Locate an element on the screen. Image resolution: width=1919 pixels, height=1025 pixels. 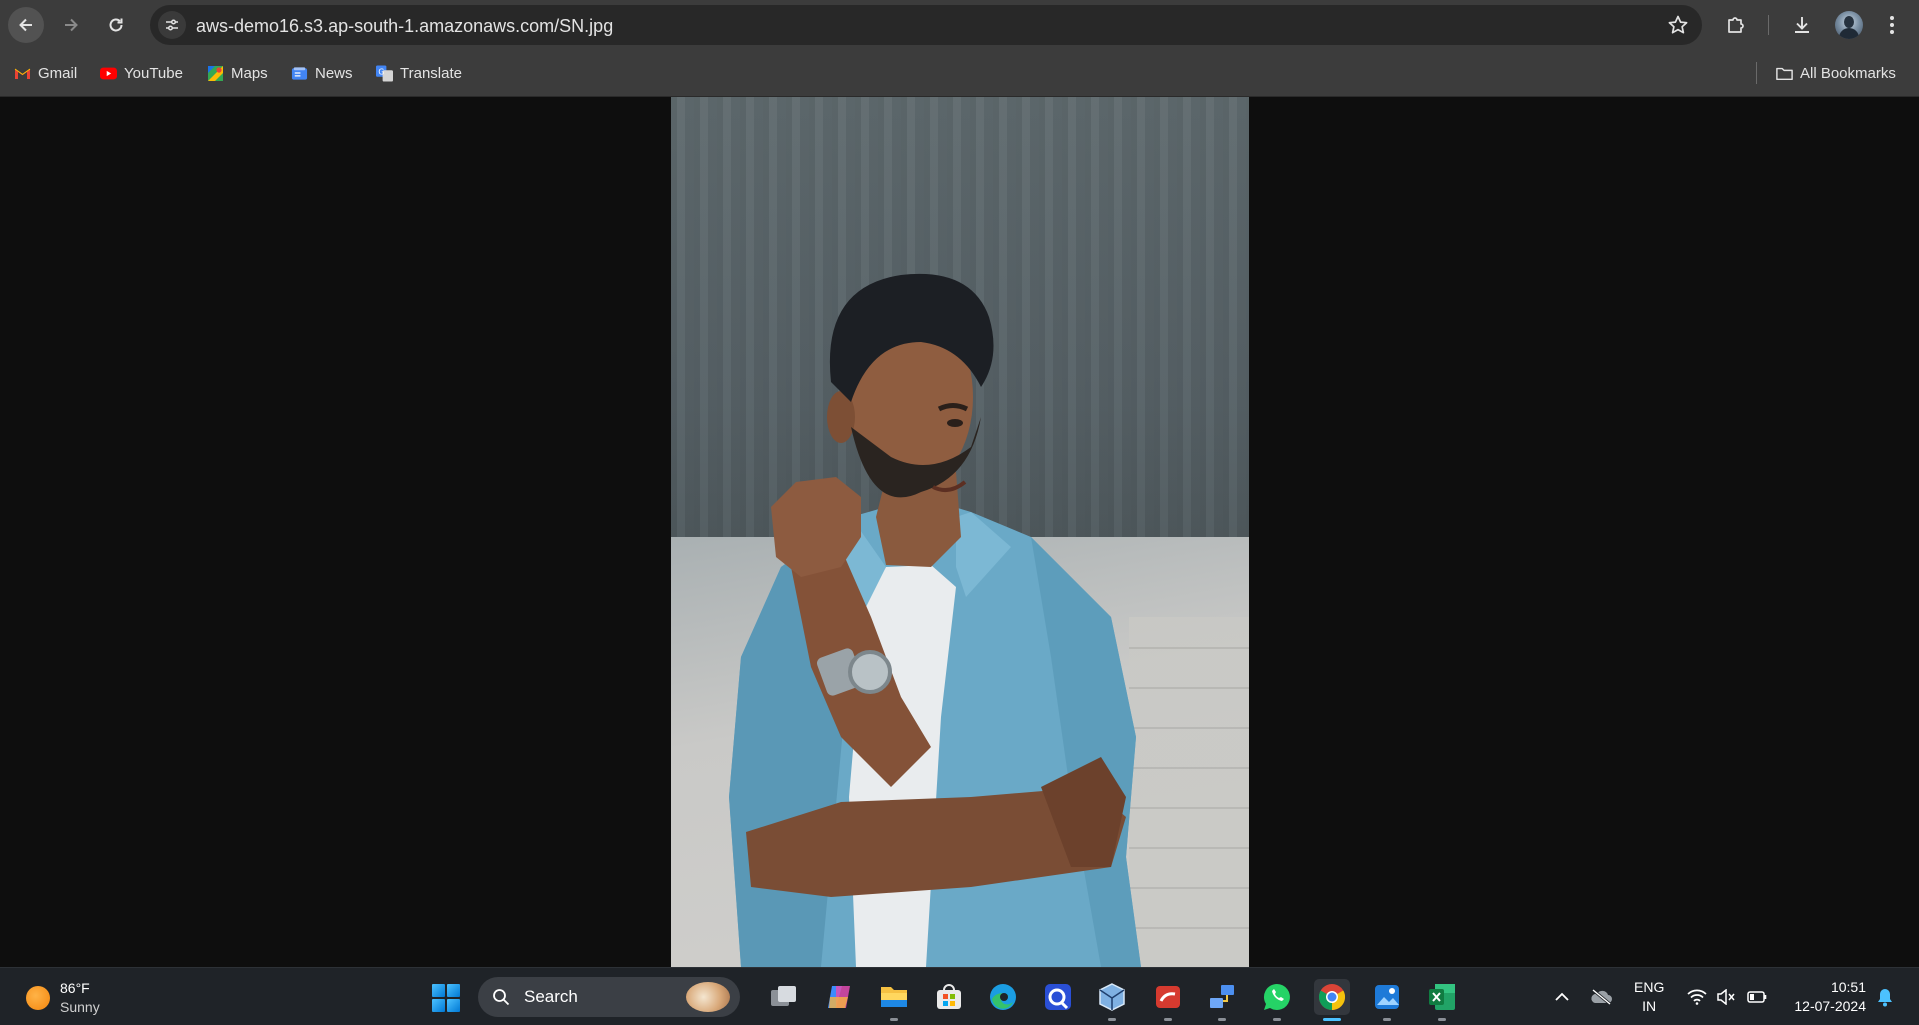
arrow-left-icon is located at coordinates (25, 25).